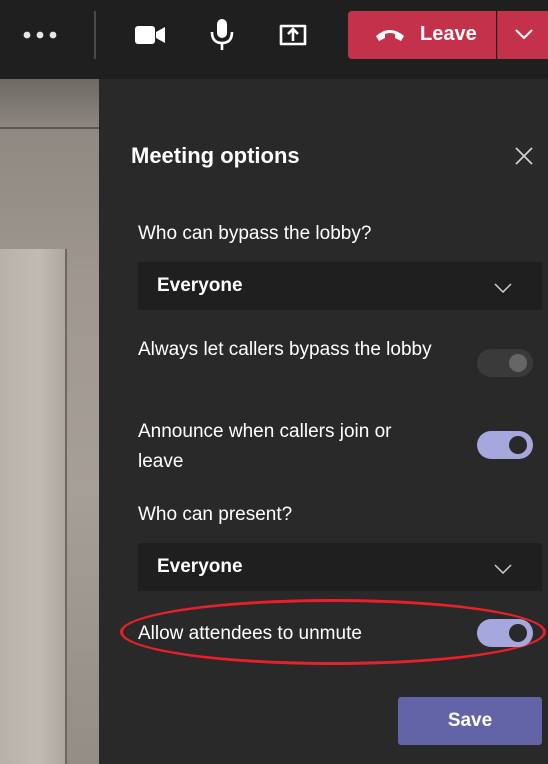  Describe the element at coordinates (250, 633) in the screenshot. I see `allow-unmute-label: Allow attendees to unmute` at that location.